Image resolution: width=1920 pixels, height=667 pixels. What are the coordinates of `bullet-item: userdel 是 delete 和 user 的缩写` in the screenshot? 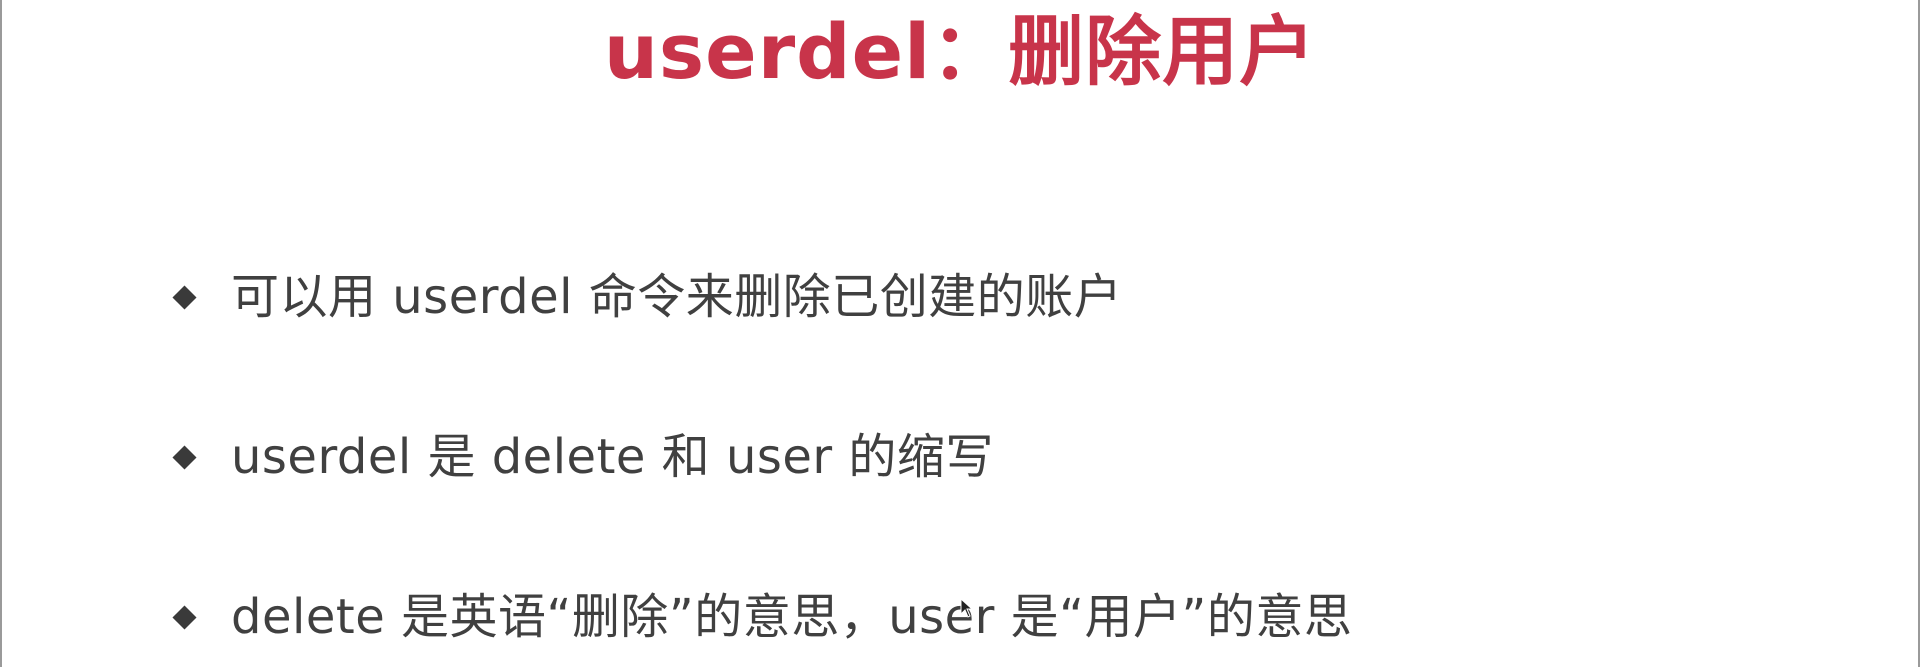 It's located at (582, 457).